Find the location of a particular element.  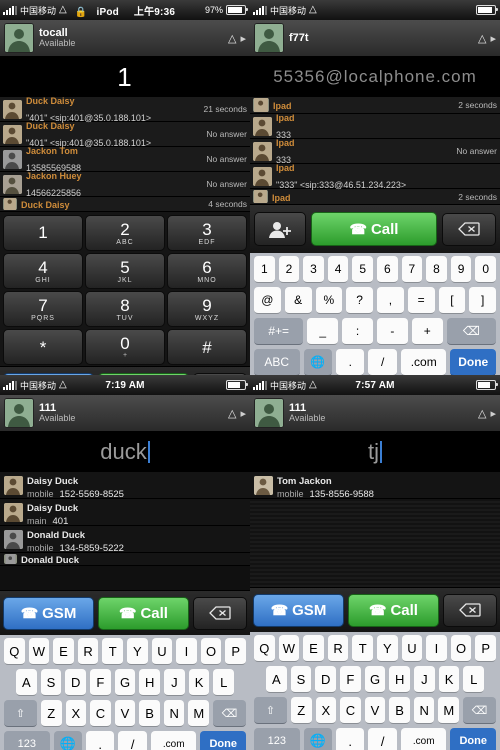

key-7: 7 is located at coordinates (412, 269).